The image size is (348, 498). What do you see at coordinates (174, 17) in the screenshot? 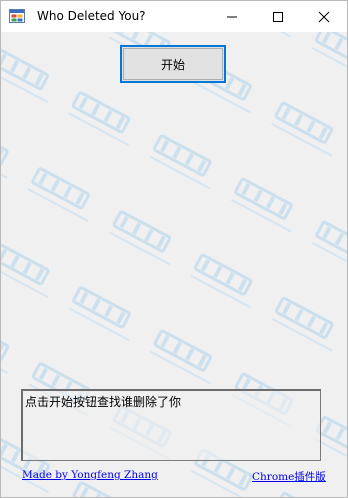
I see `title-bar: Who Deleted You?` at bounding box center [174, 17].